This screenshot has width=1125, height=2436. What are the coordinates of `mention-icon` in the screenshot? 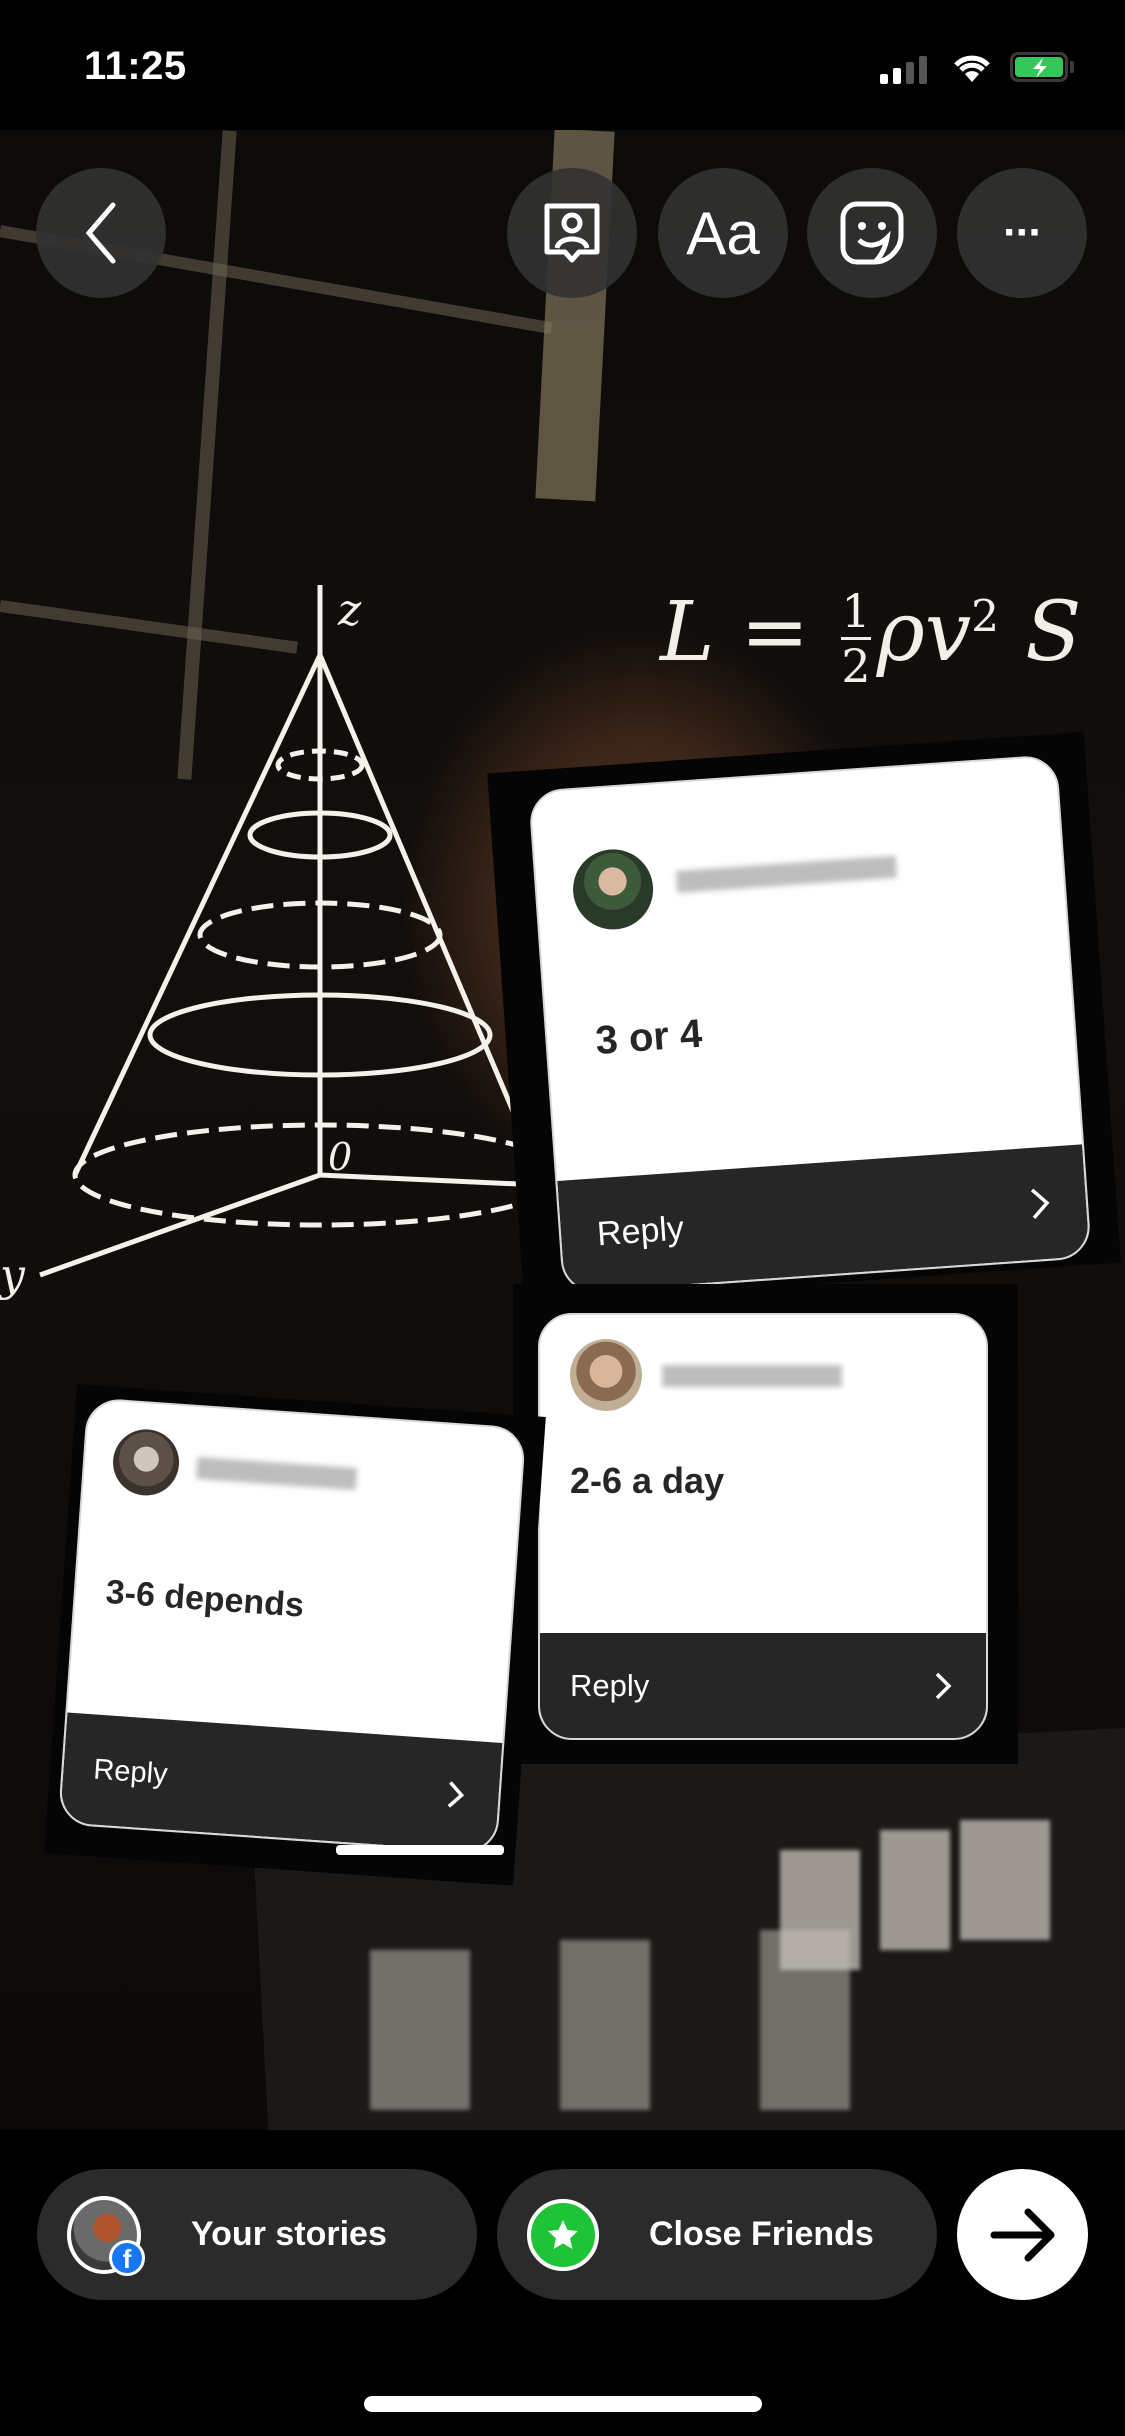 It's located at (572, 233).